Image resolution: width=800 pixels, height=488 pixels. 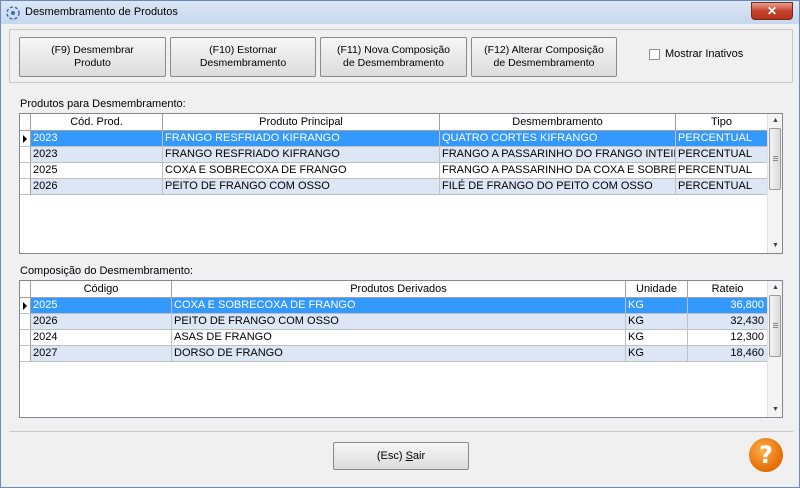 I want to click on cell-rateio: 12,300, so click(x=728, y=338).